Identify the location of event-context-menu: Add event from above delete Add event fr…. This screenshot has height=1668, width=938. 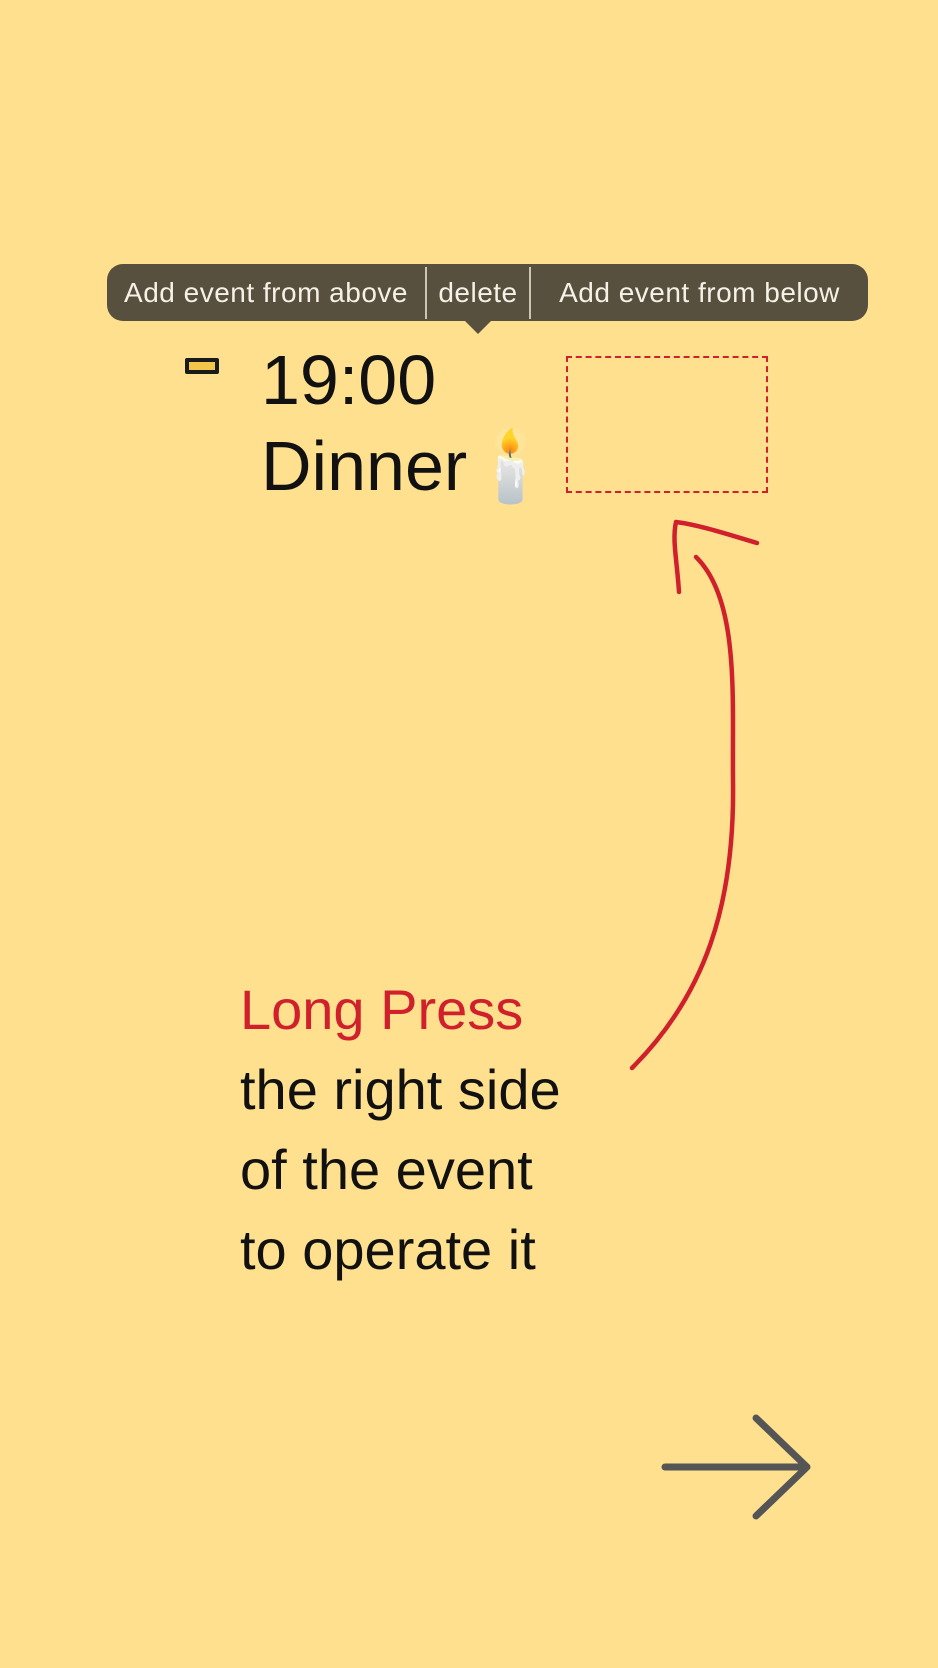
(487, 292).